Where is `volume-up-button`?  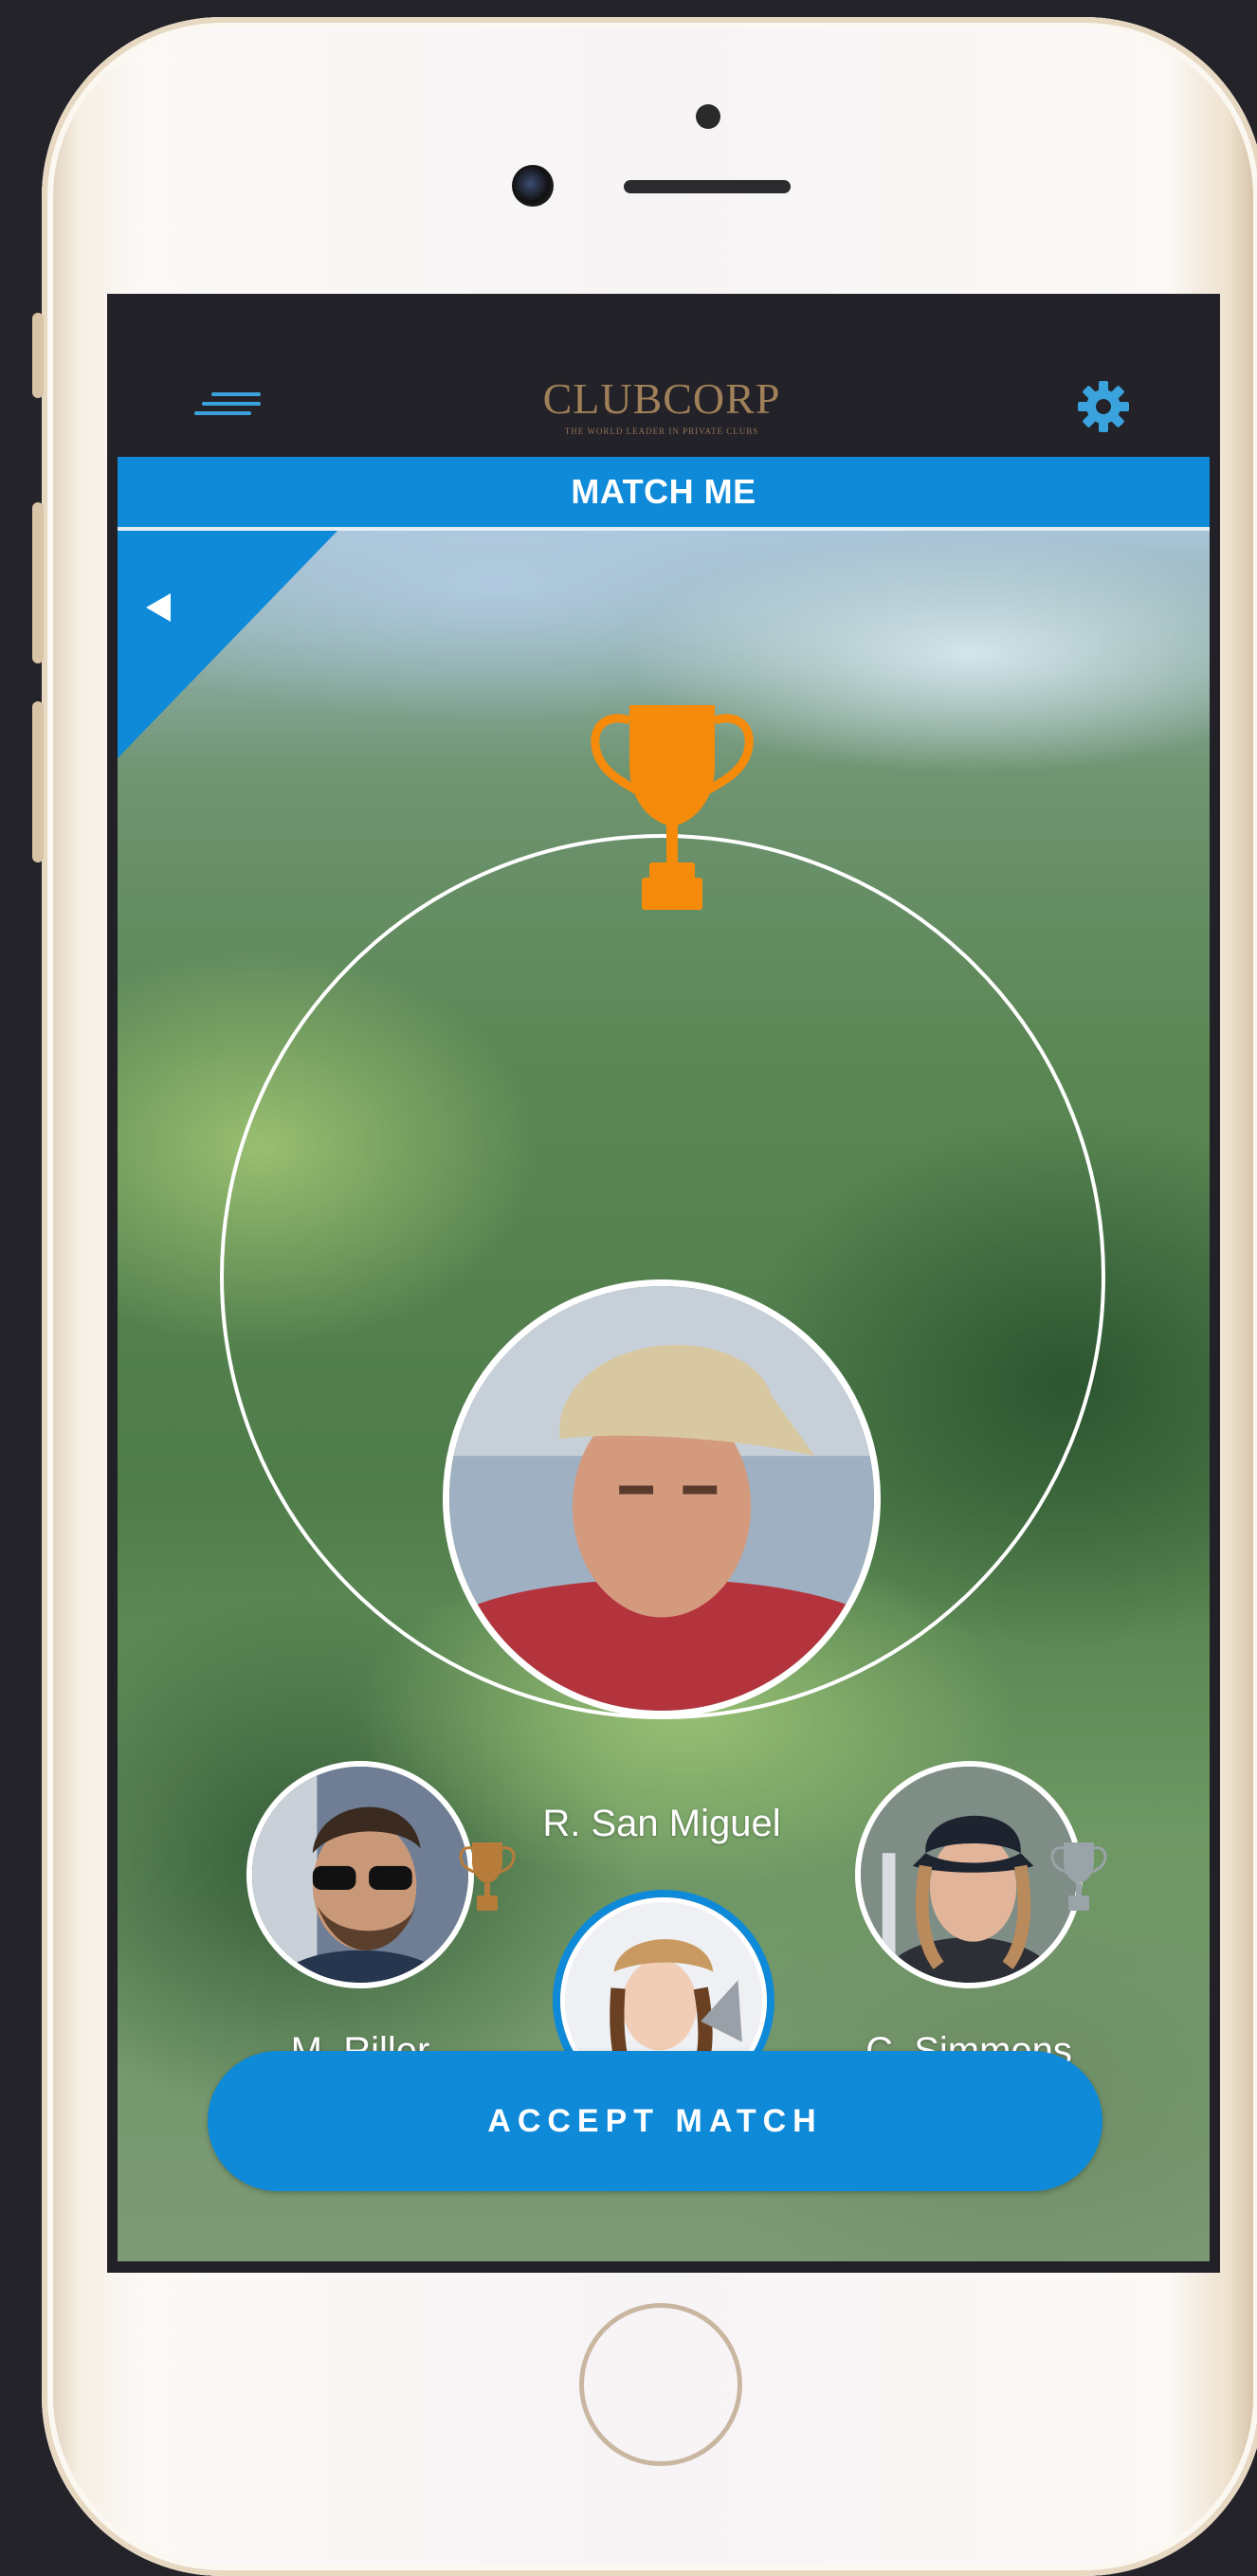 volume-up-button is located at coordinates (38, 582).